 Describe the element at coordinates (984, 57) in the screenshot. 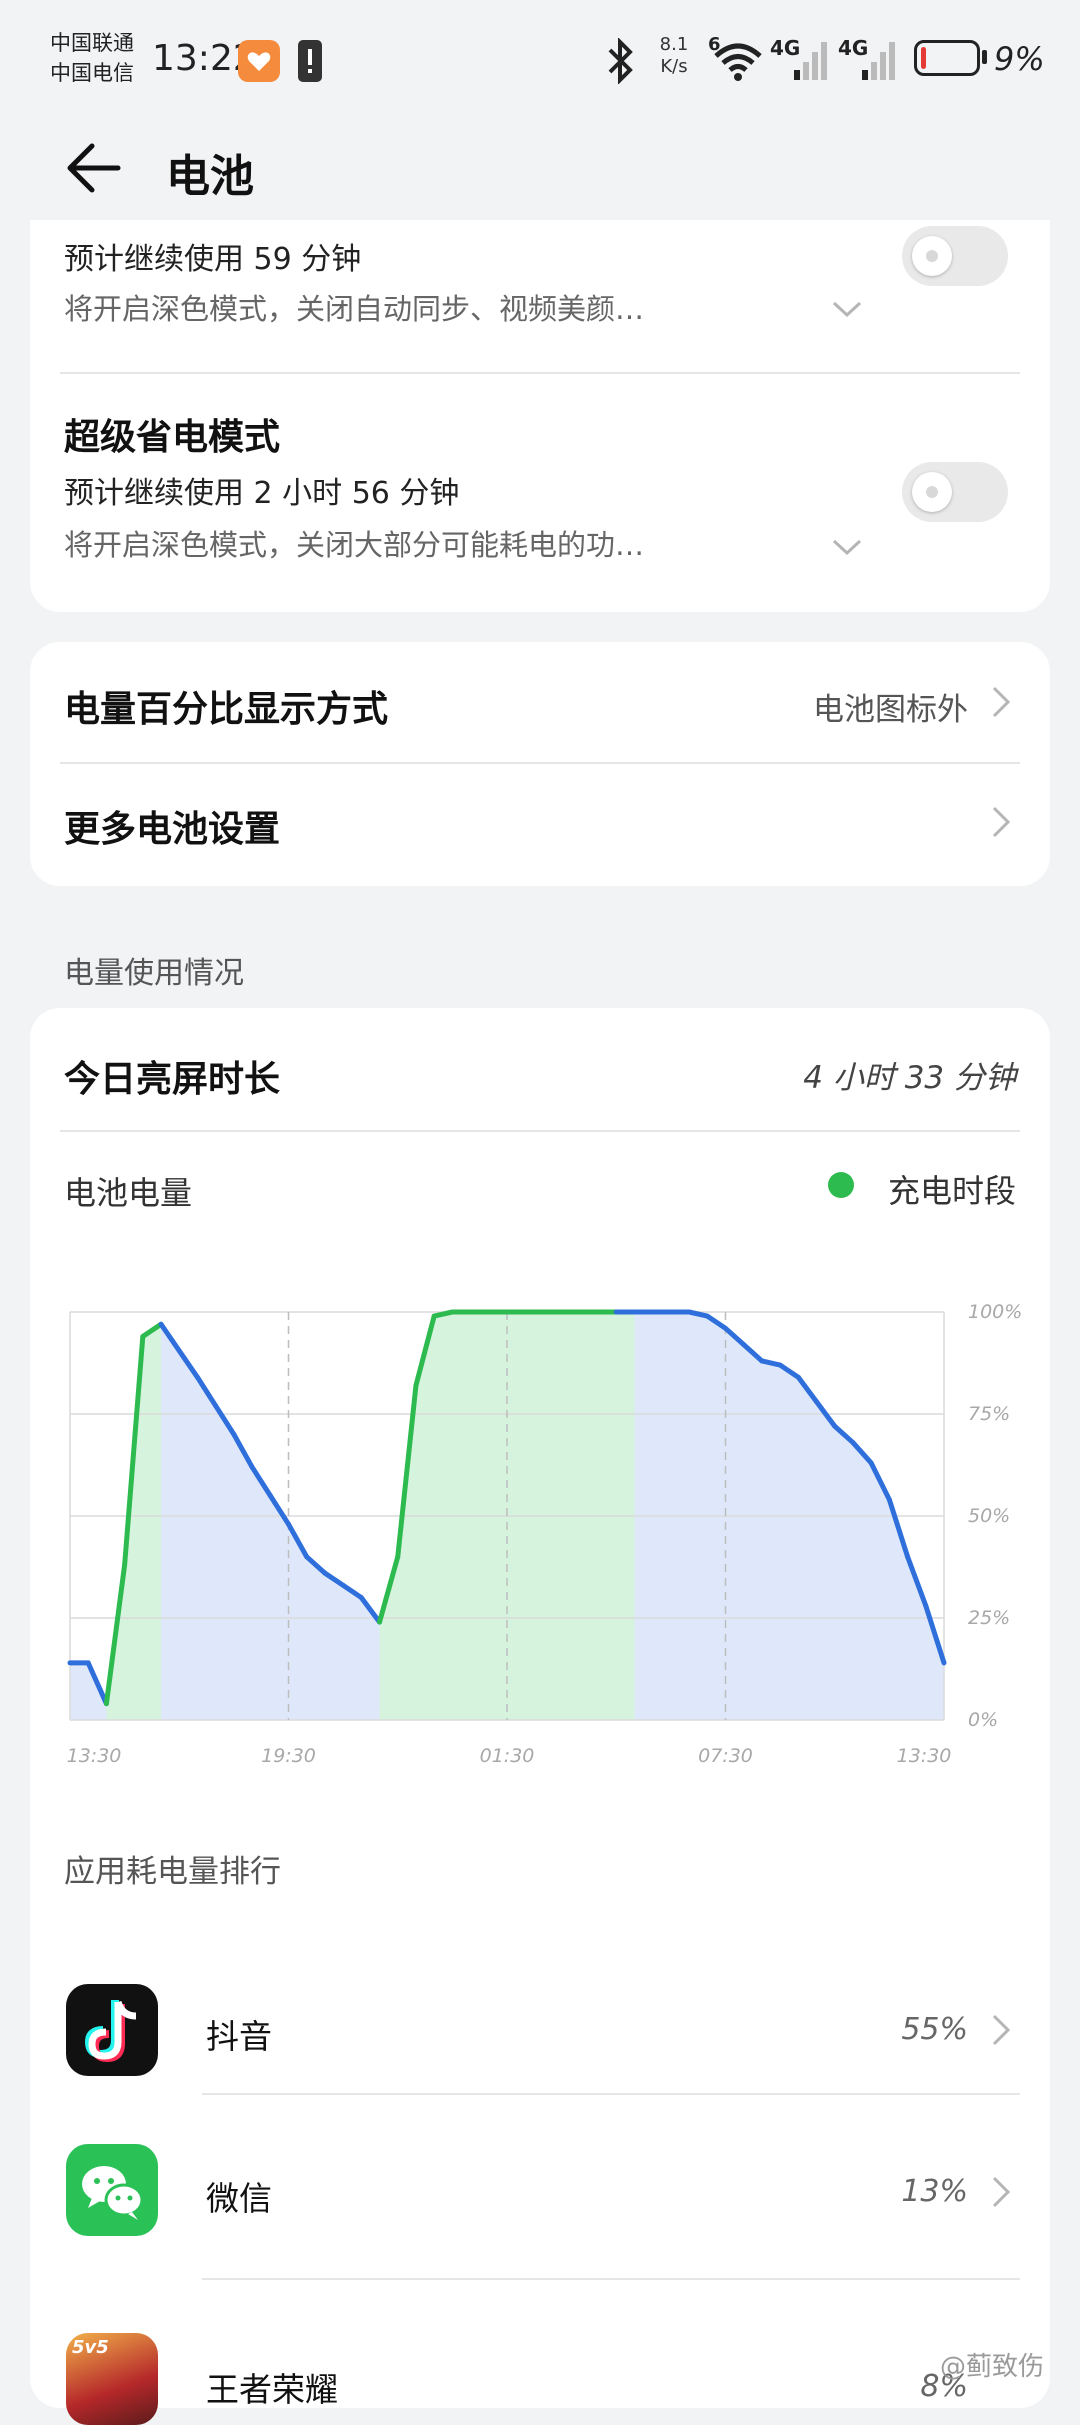

I see `battery-tip` at that location.